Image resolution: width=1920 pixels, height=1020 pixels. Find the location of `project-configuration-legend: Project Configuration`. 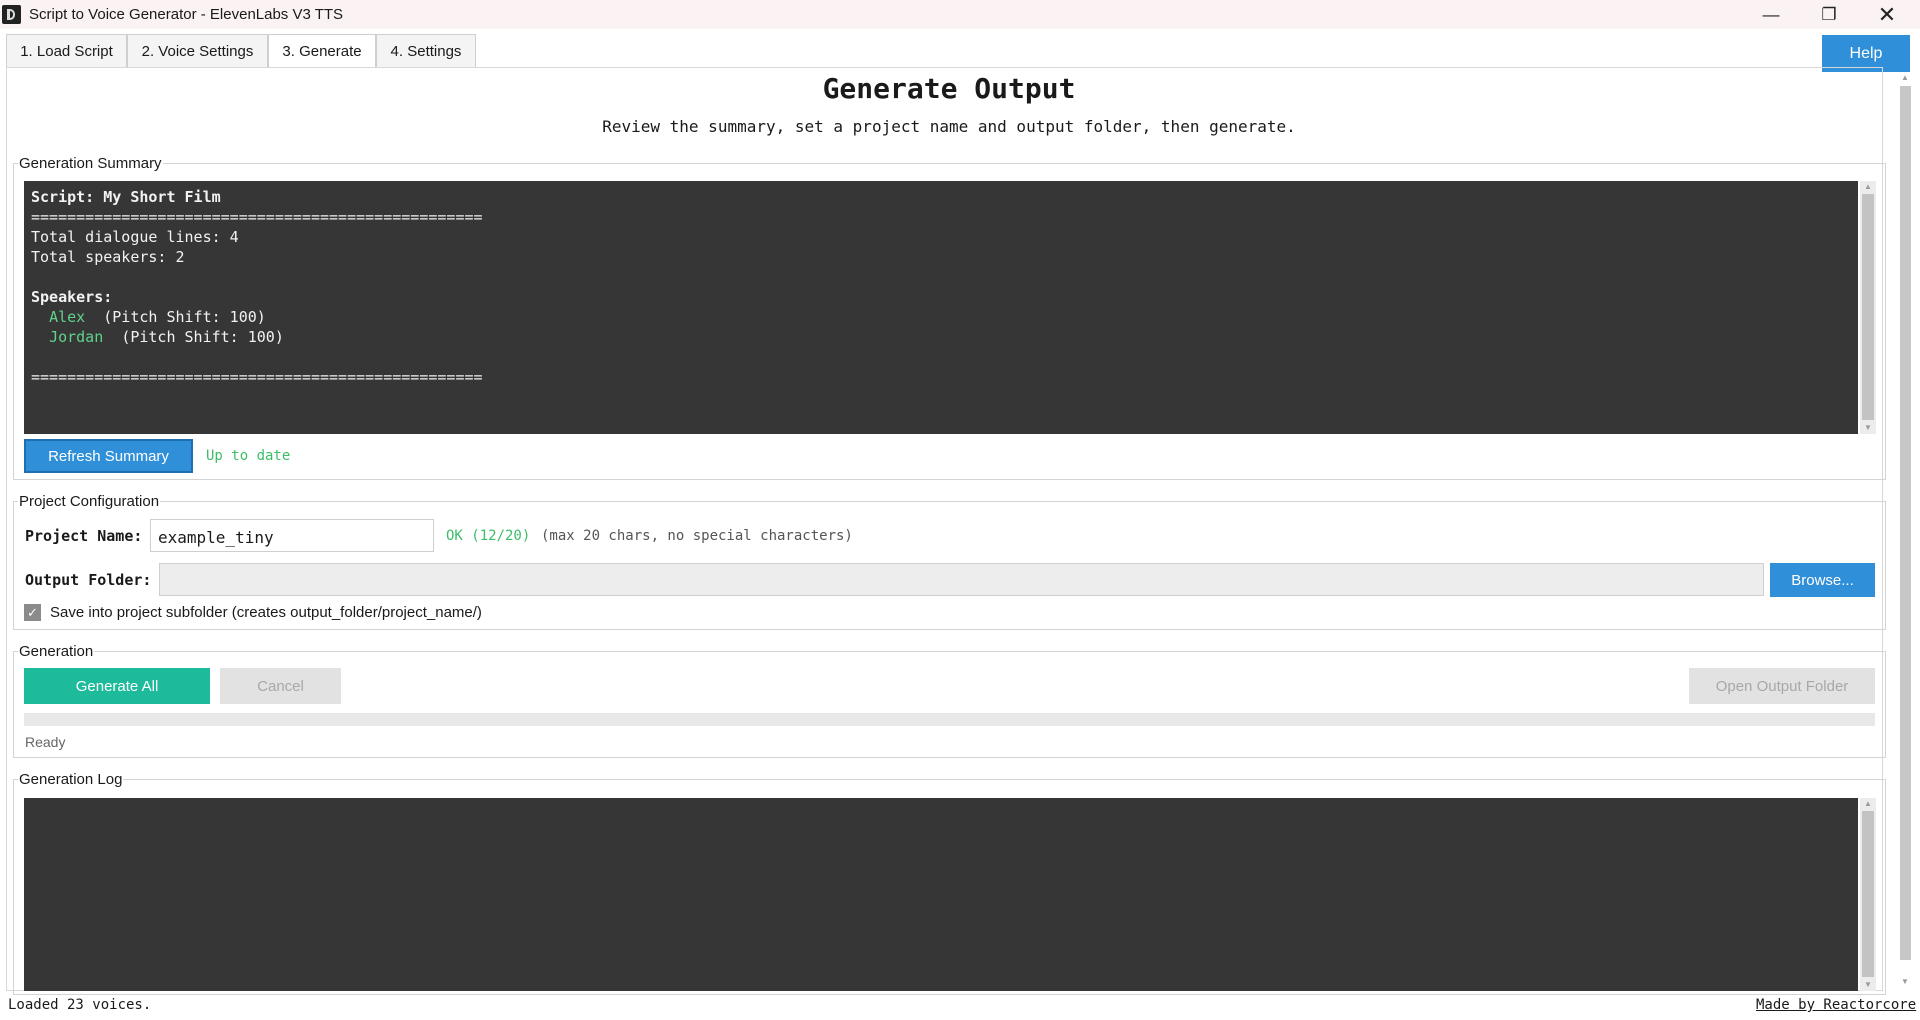

project-configuration-legend: Project Configuration is located at coordinates (89, 501).